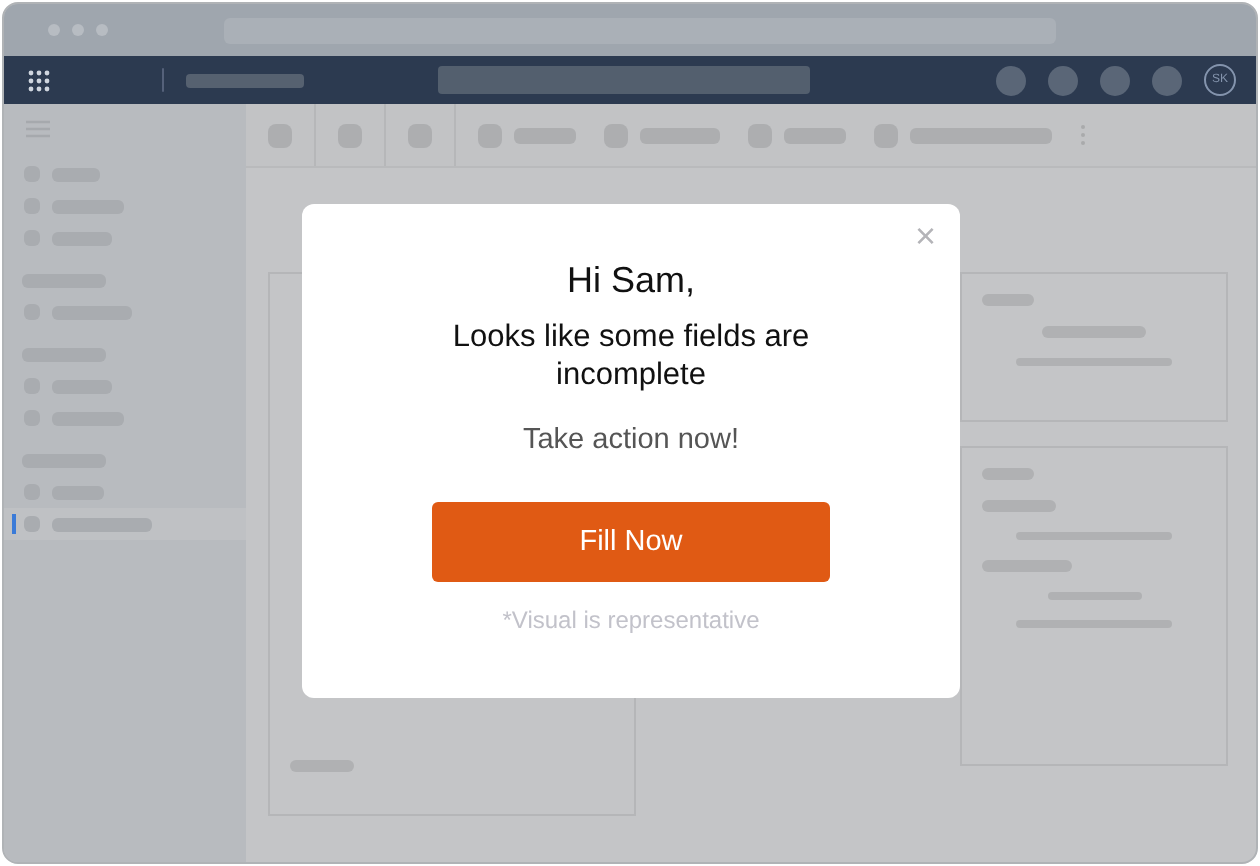  Describe the element at coordinates (125, 524) in the screenshot. I see `sidebar-item-selected` at that location.